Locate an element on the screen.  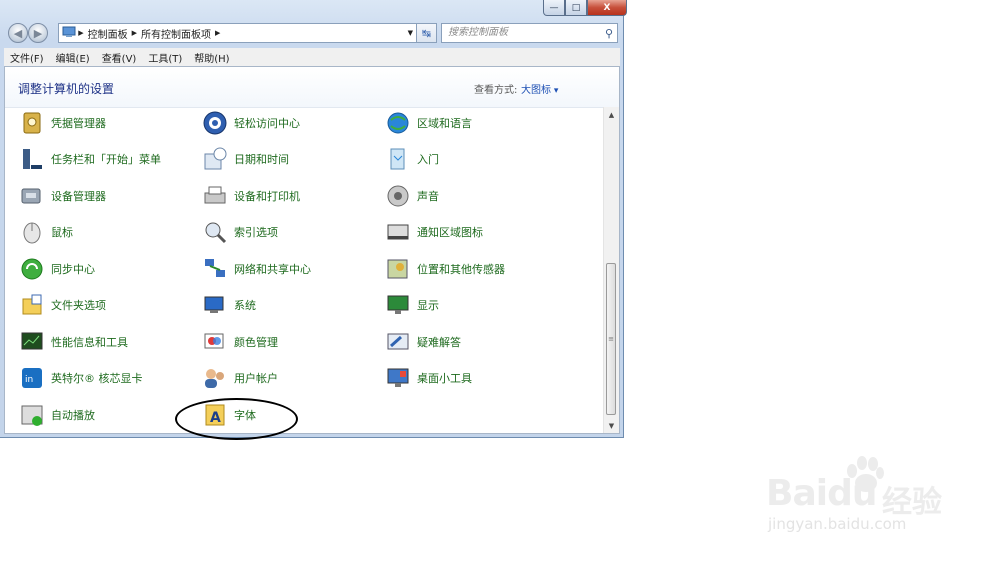
control-panel-item: 设备和打印机 is located at coordinates (251, 196).